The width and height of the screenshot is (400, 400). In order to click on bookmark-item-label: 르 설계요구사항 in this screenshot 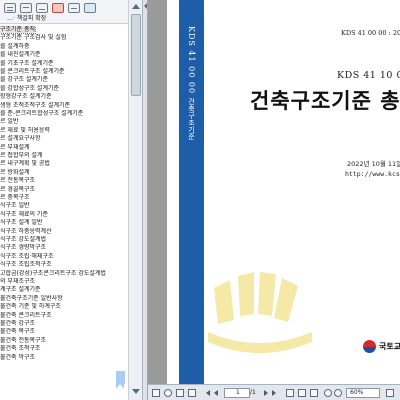, I will do `click(20, 139)`.